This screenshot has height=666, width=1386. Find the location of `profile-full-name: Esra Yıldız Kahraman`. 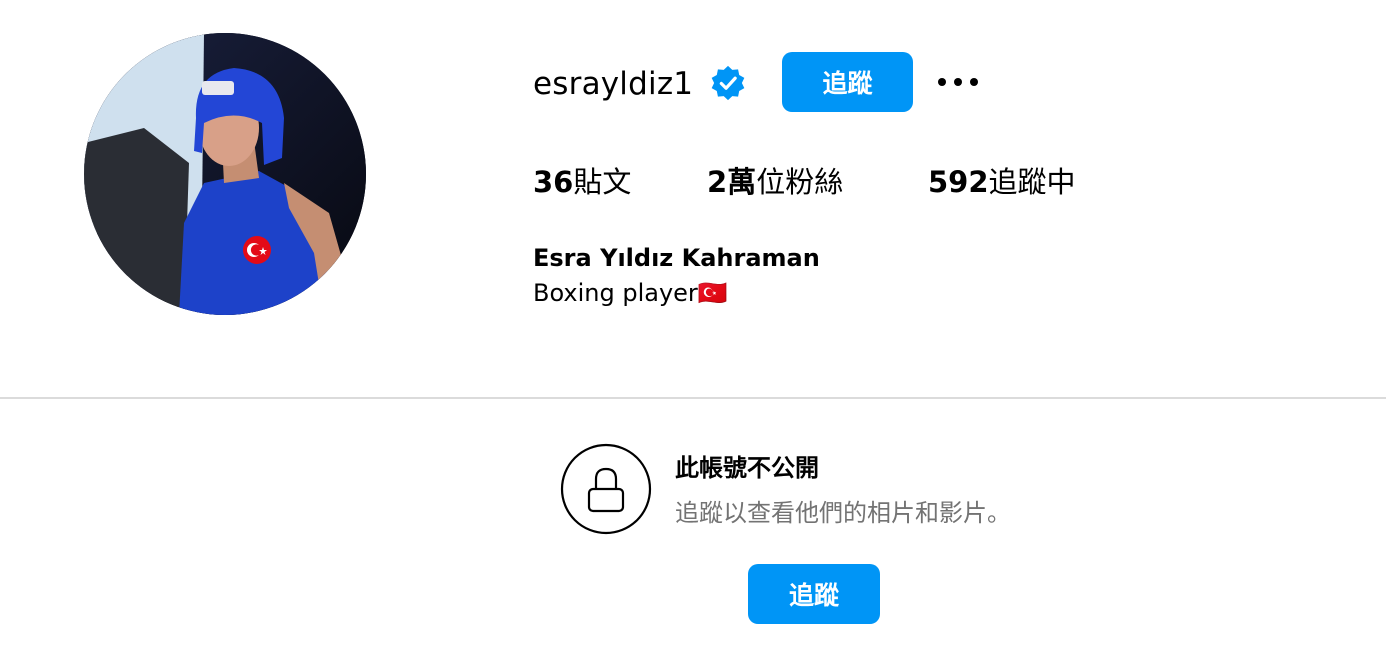

profile-full-name: Esra Yıldız Kahraman is located at coordinates (676, 258).